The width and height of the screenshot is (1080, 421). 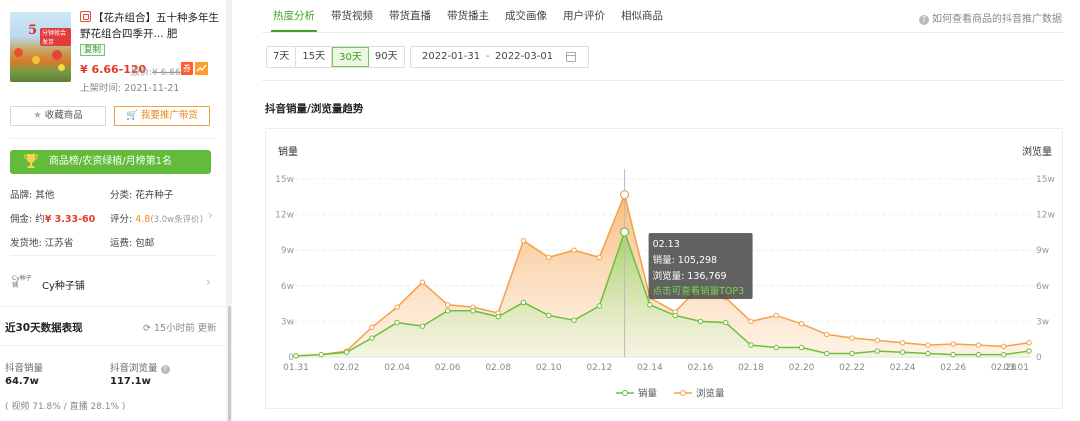 What do you see at coordinates (287, 287) in the screenshot?
I see `y-tick-label-left: 6w` at bounding box center [287, 287].